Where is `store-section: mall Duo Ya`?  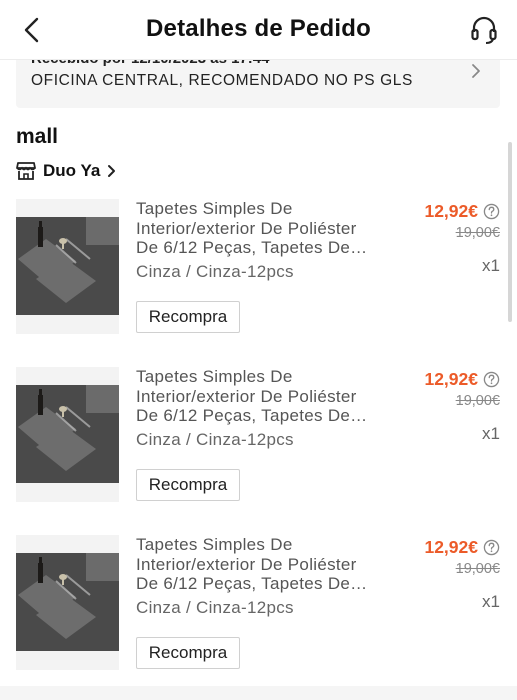 store-section: mall Duo Ya is located at coordinates (258, 152).